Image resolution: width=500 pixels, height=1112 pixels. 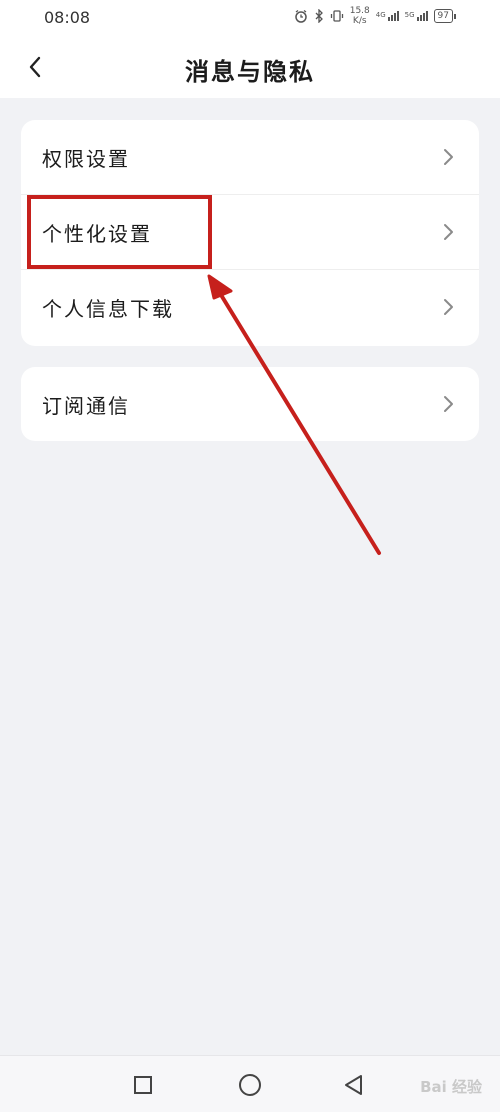 I want to click on circle-icon, so click(x=250, y=1085).